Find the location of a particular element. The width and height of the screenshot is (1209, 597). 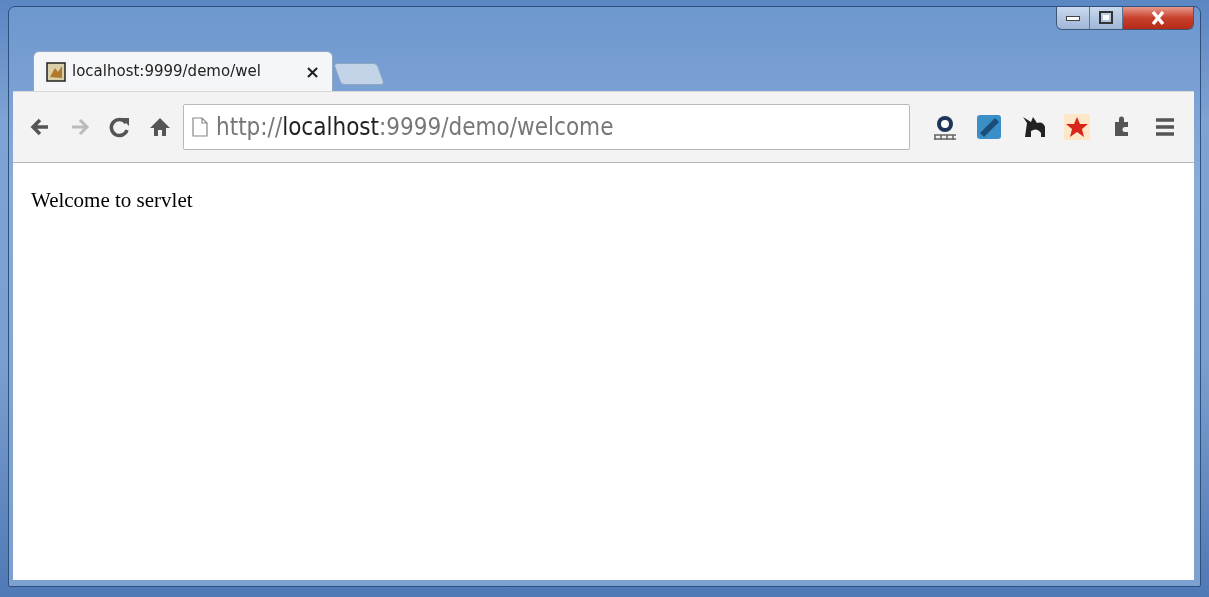

browser-tab: localhost:9999/demo/wel × is located at coordinates (183, 71).